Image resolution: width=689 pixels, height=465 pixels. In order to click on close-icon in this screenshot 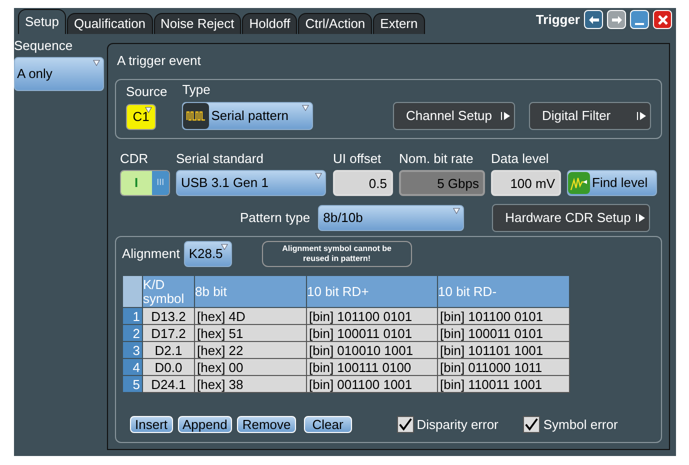, I will do `click(662, 20)`.